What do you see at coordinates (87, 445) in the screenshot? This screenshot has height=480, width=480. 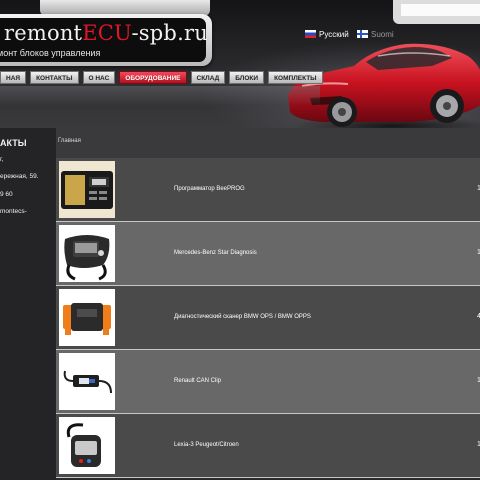 I see `lexia-cable-icon` at bounding box center [87, 445].